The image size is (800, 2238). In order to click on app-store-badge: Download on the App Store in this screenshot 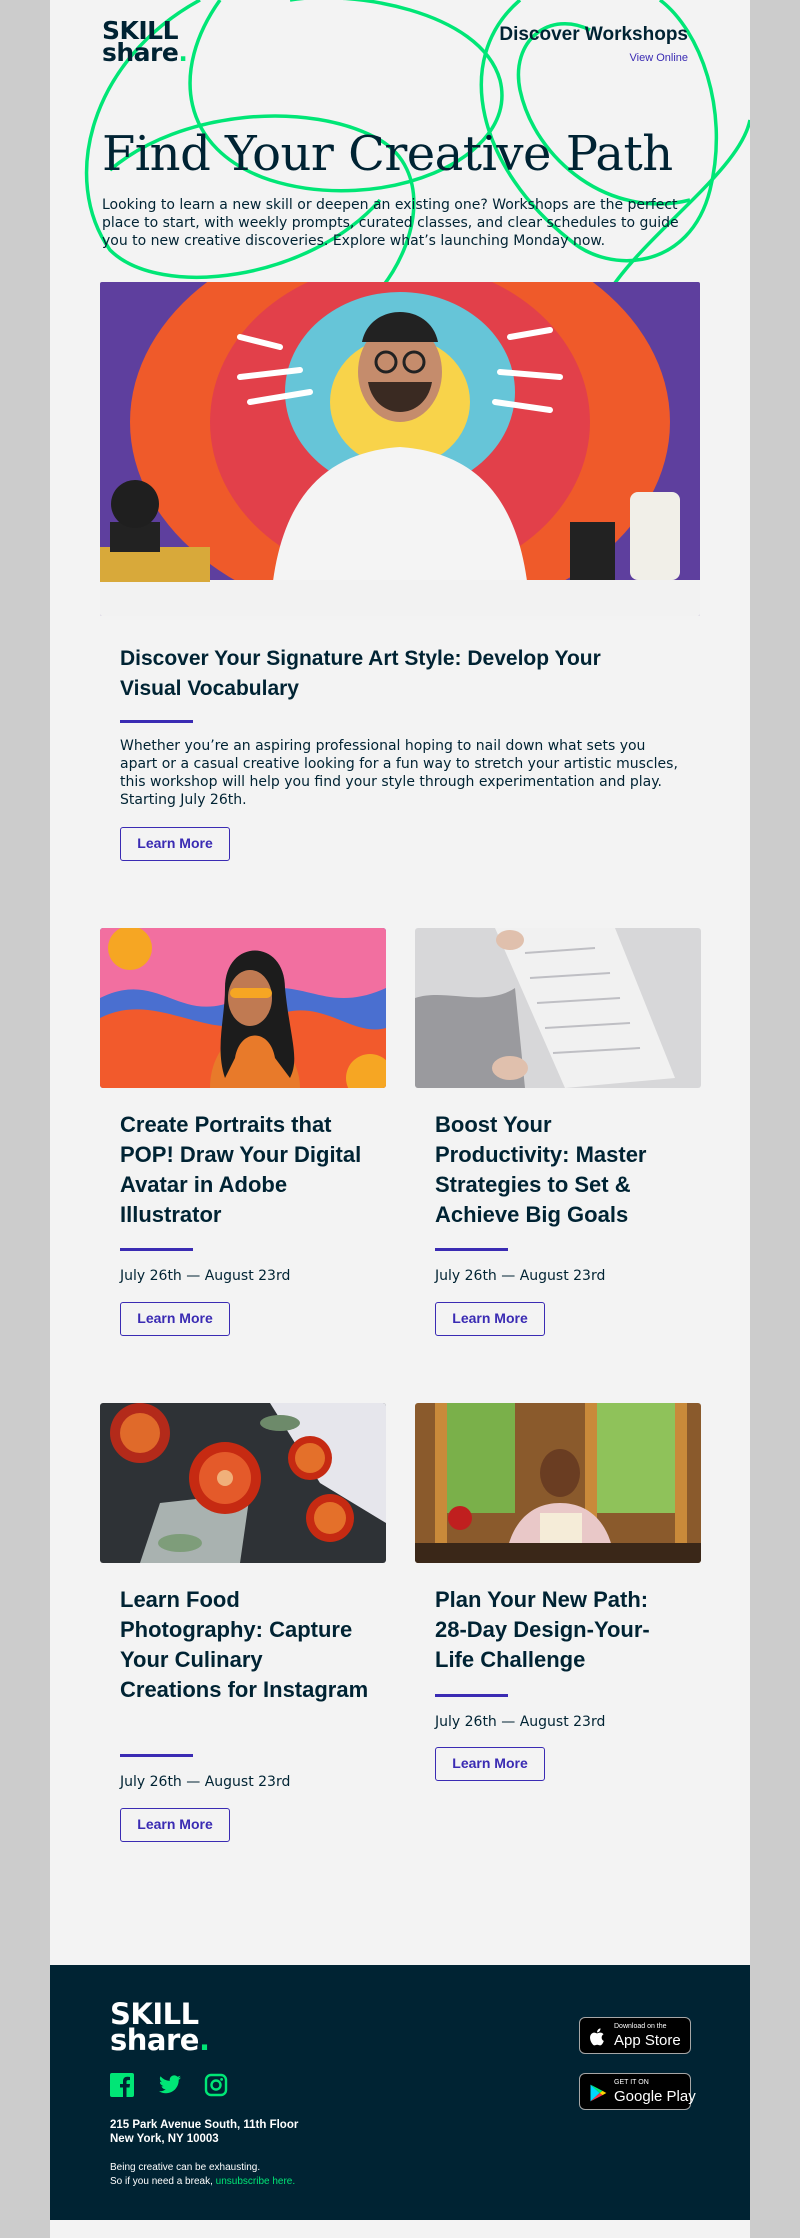, I will do `click(635, 2035)`.